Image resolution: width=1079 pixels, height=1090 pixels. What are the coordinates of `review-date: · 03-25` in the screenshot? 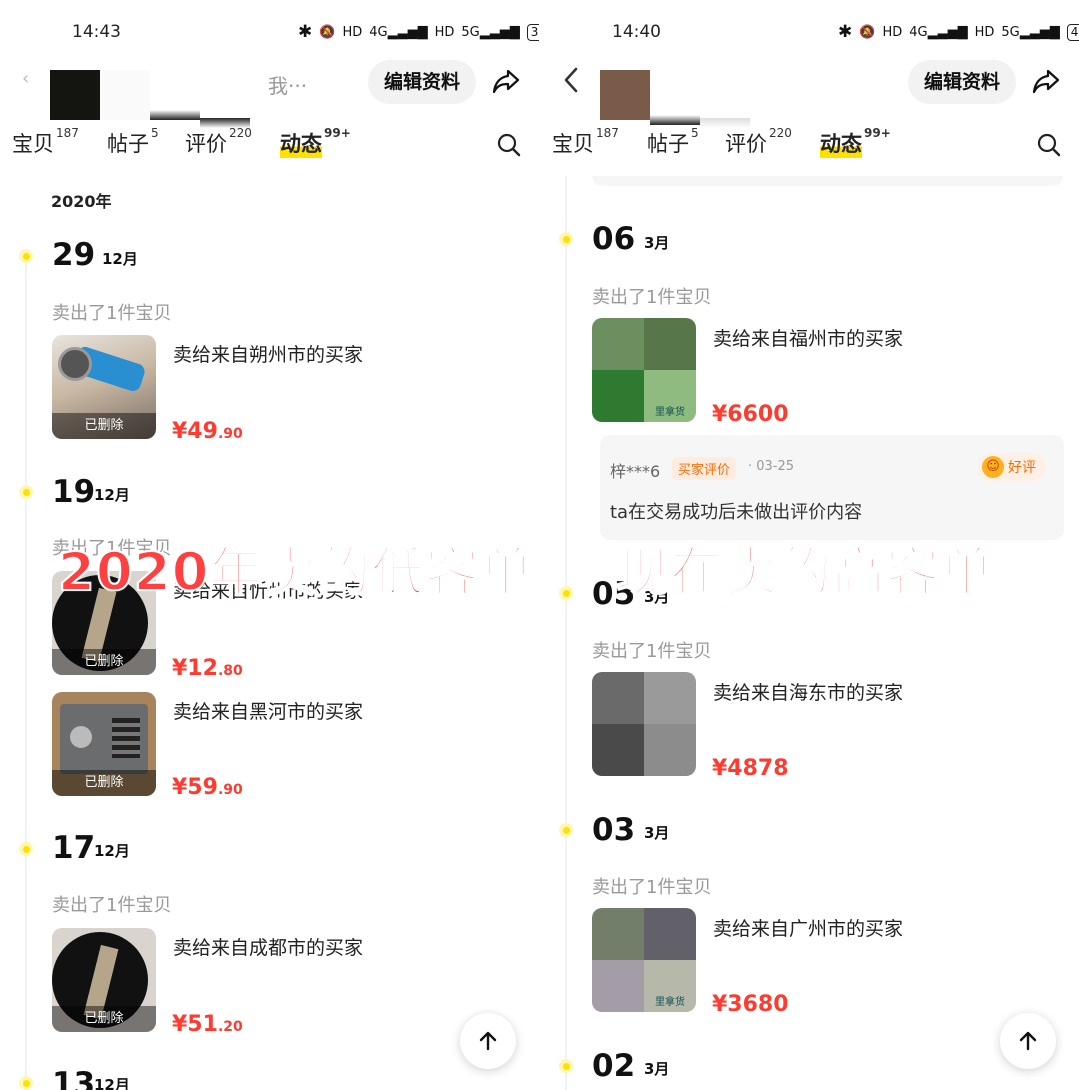 It's located at (771, 466).